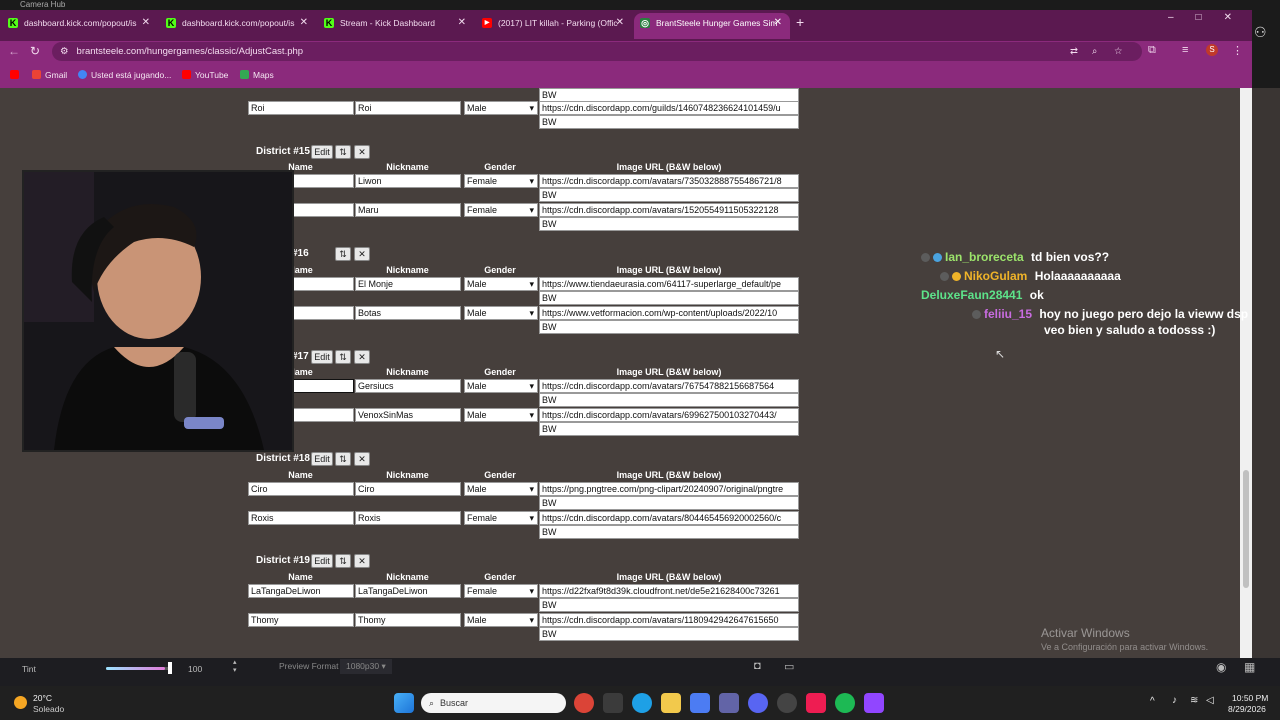 Image resolution: width=1280 pixels, height=720 pixels. Describe the element at coordinates (712, 26) in the screenshot. I see `browser-tab-active: ◎ BrantSteele Hunger Games Sim ✕` at that location.